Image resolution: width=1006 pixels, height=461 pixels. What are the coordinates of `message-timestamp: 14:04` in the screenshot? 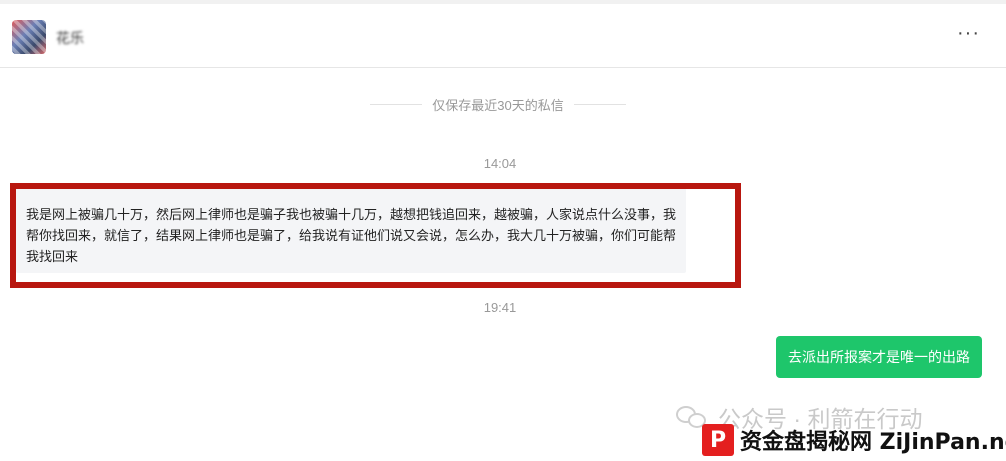 It's located at (500, 163).